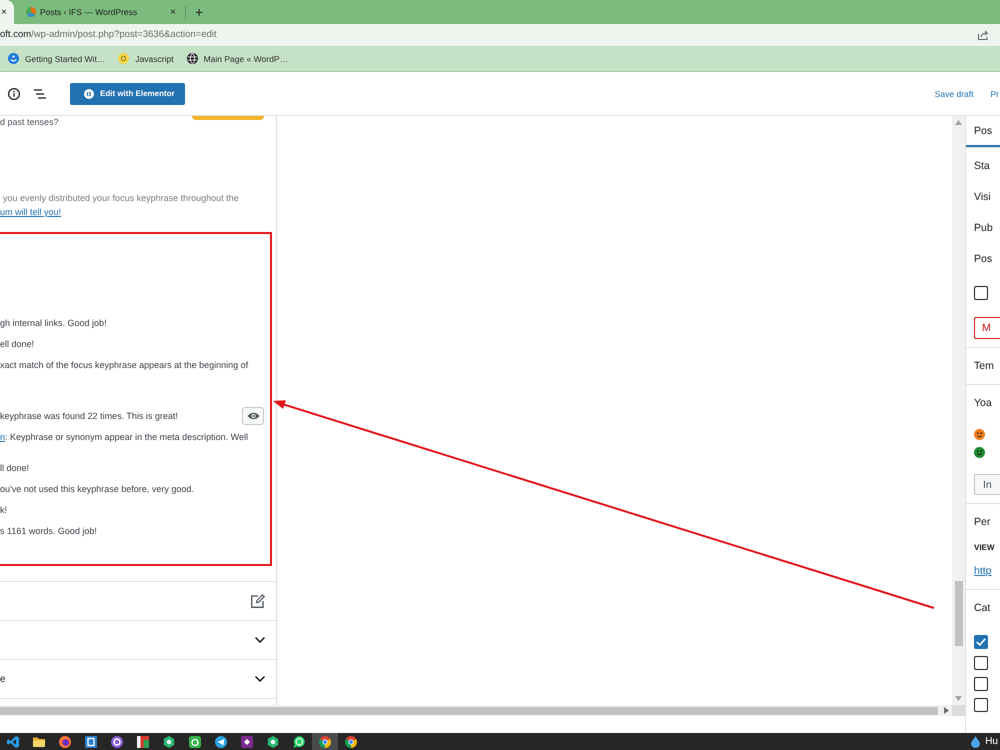  Describe the element at coordinates (987, 403) in the screenshot. I see `panel-heading: Yoa` at that location.